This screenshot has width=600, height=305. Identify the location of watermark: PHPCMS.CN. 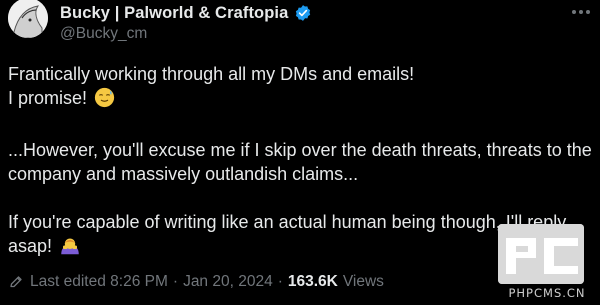
(547, 264).